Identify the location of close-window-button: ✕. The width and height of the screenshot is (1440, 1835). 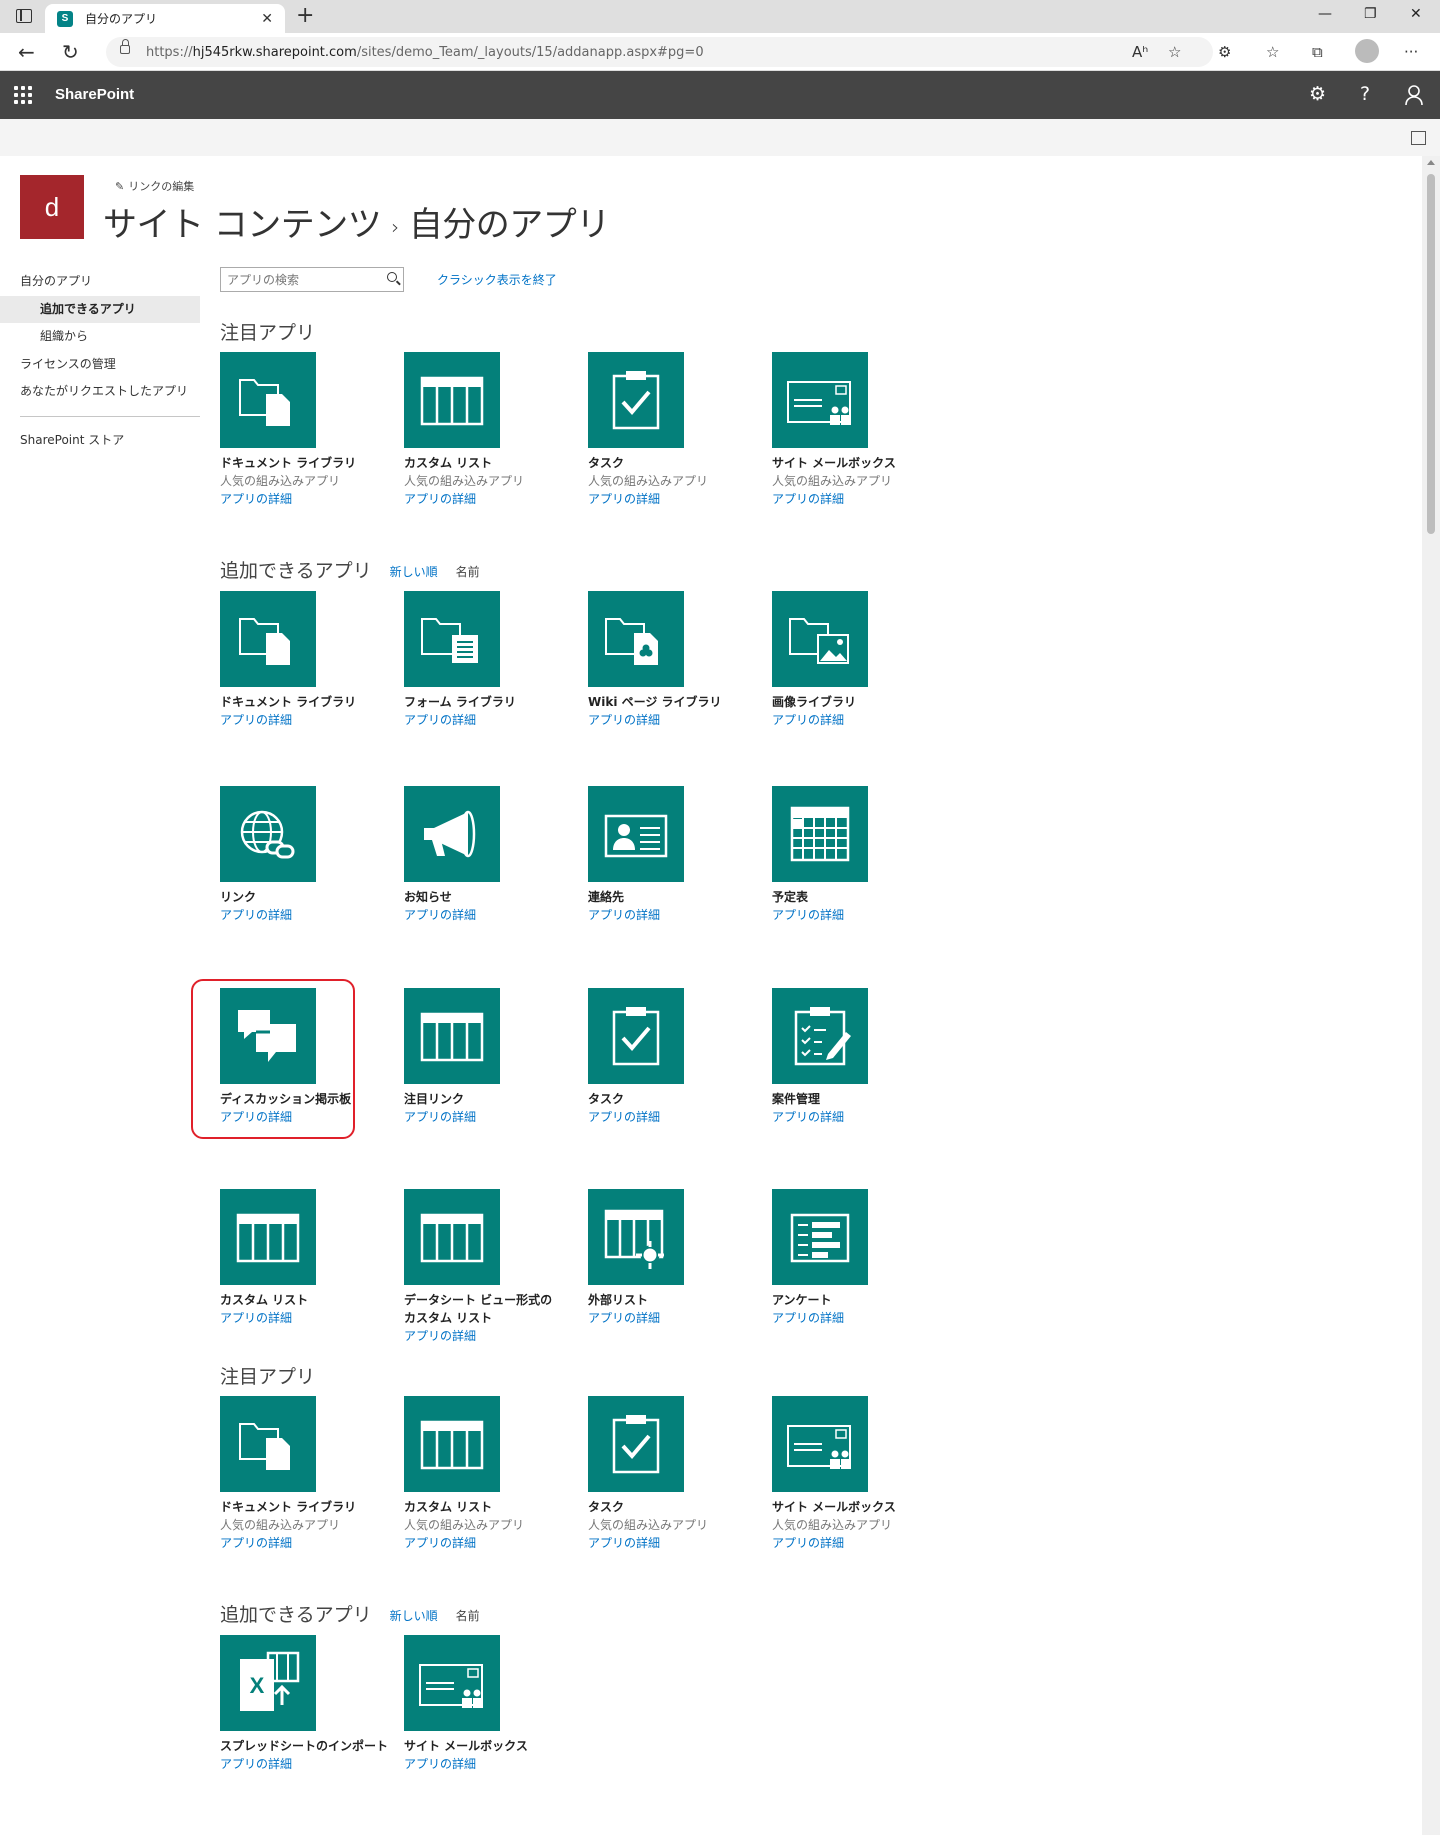
(1416, 14).